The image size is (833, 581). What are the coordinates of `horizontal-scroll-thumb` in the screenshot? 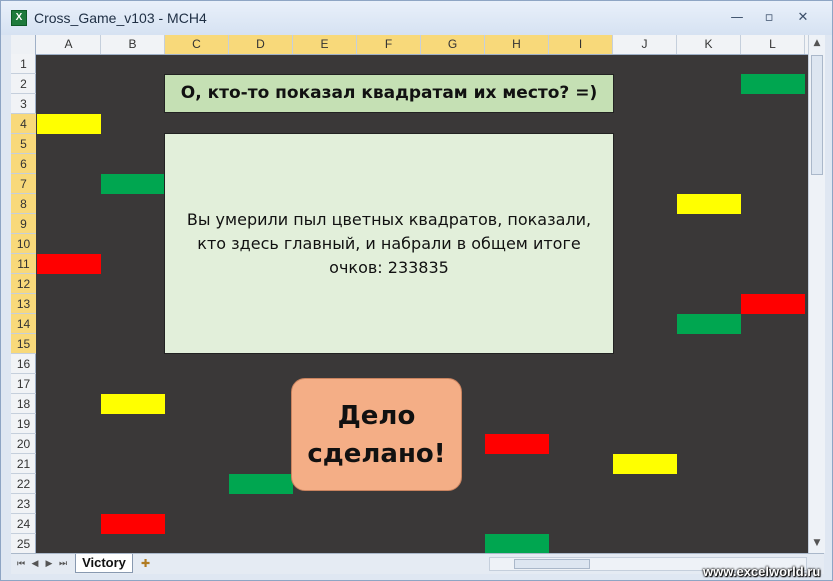 It's located at (552, 564).